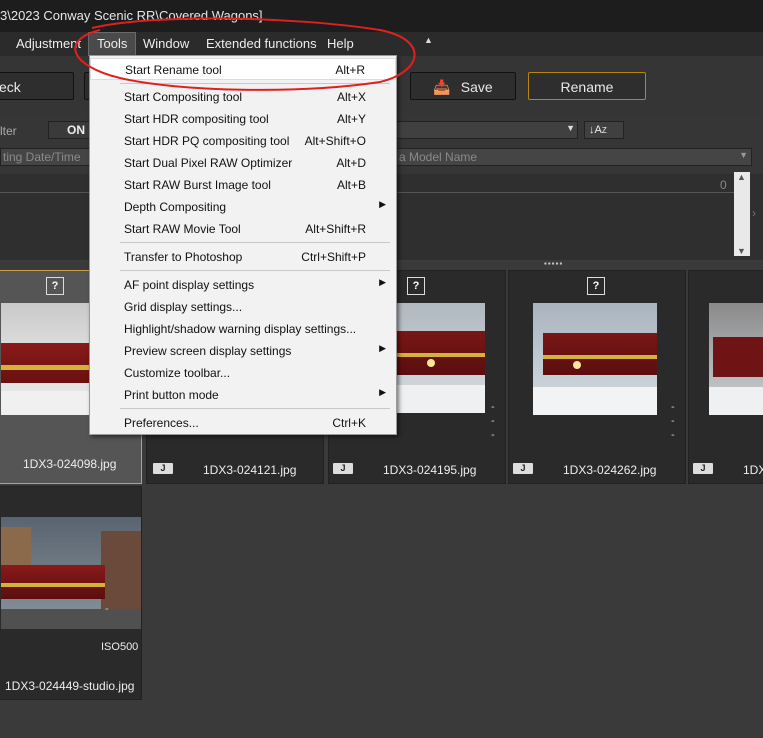 The image size is (763, 738). Describe the element at coordinates (351, 163) in the screenshot. I see `menu-item-shortcut: Alt+D` at that location.